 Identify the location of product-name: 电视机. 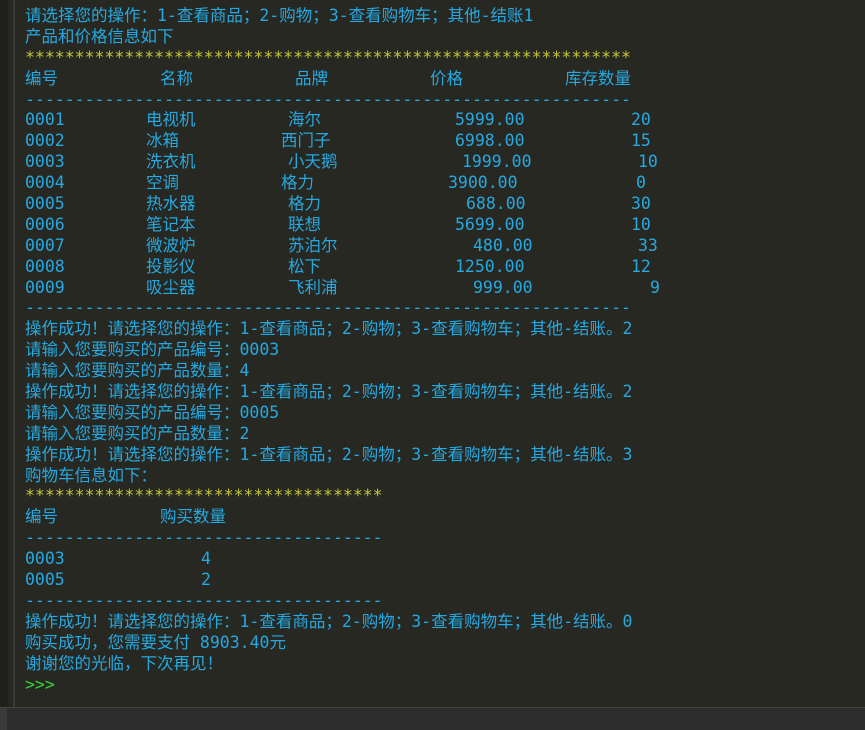
(171, 120).